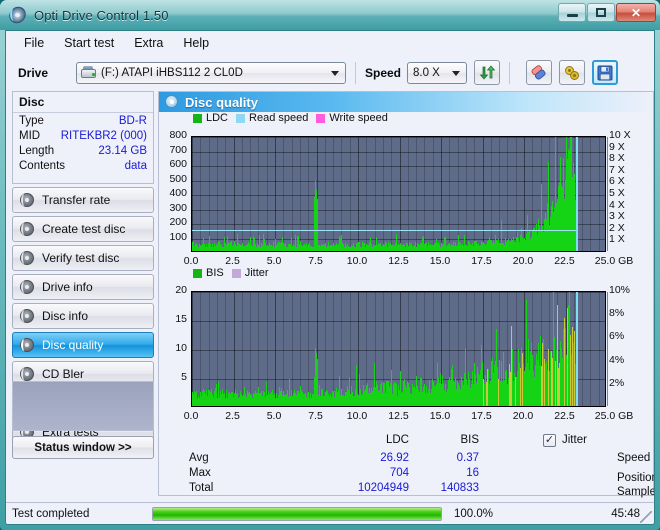  Describe the element at coordinates (83, 258) in the screenshot. I see `sidebar-item-verify-test-disc: Verify test disc` at that location.